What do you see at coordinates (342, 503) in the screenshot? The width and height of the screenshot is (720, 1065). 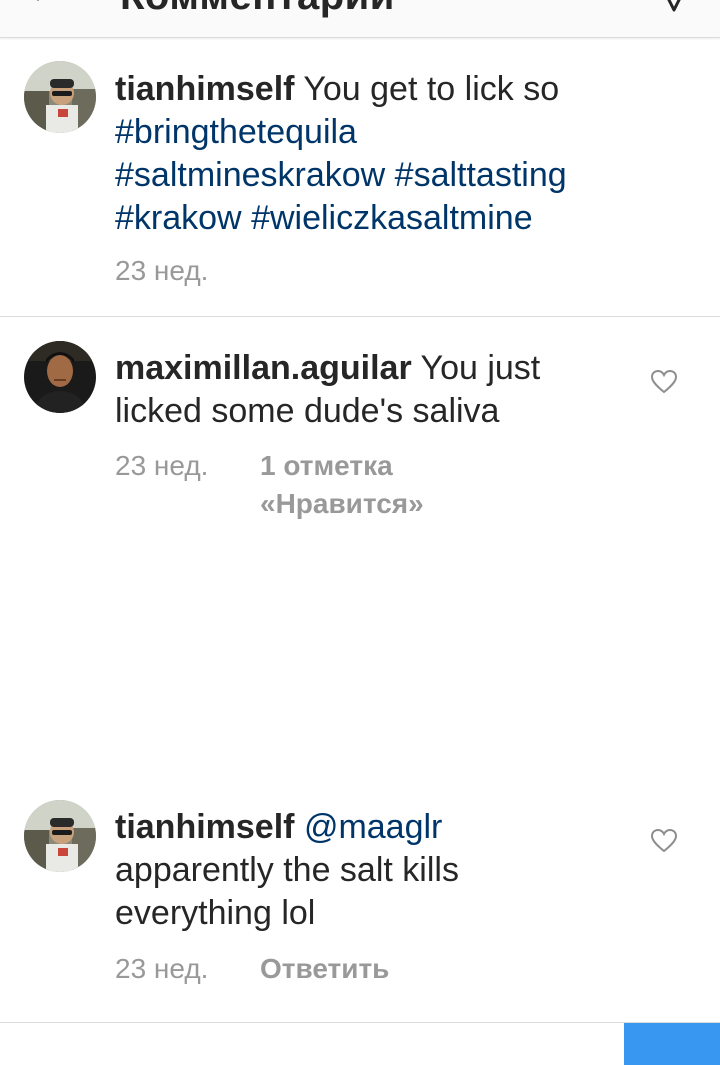 I see `likes-count-line: «Нравится»` at bounding box center [342, 503].